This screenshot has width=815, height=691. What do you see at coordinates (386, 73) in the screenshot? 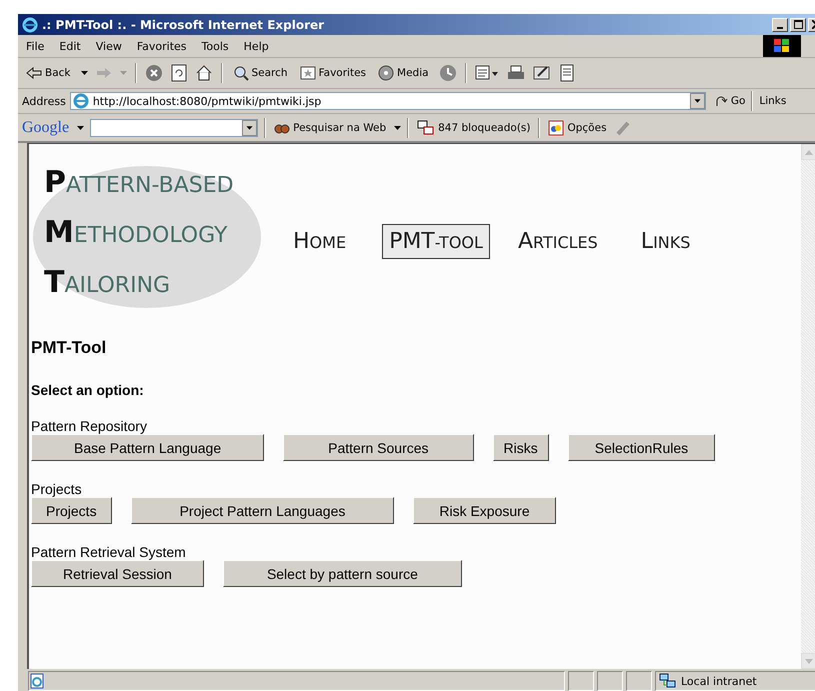
I see `disc-icon` at bounding box center [386, 73].